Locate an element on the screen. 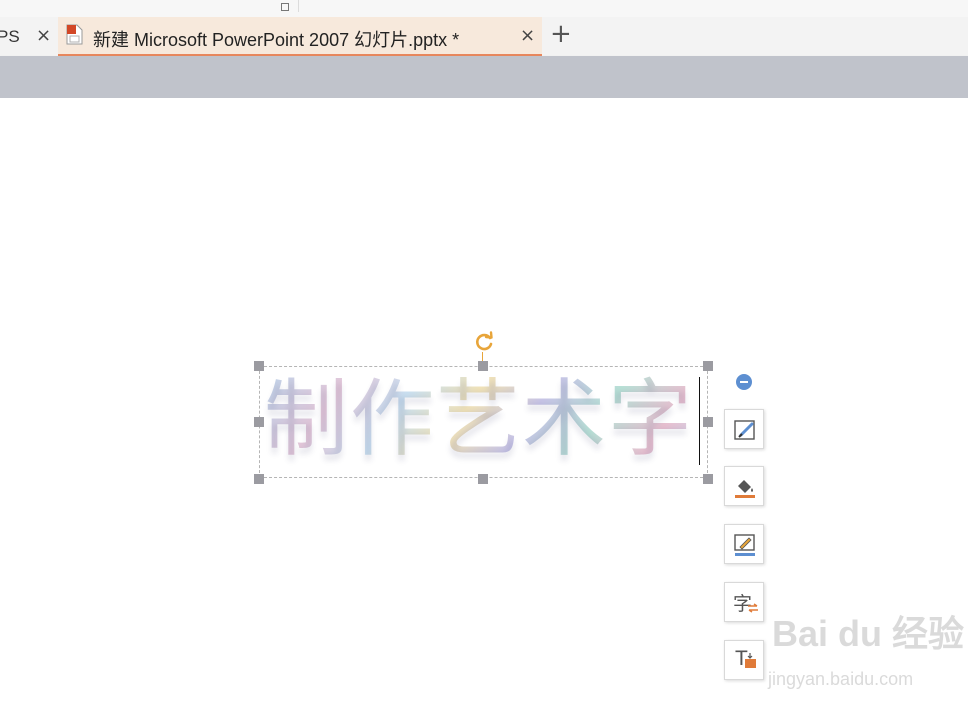 This screenshot has width=968, height=713. resize-handle-left is located at coordinates (259, 422).